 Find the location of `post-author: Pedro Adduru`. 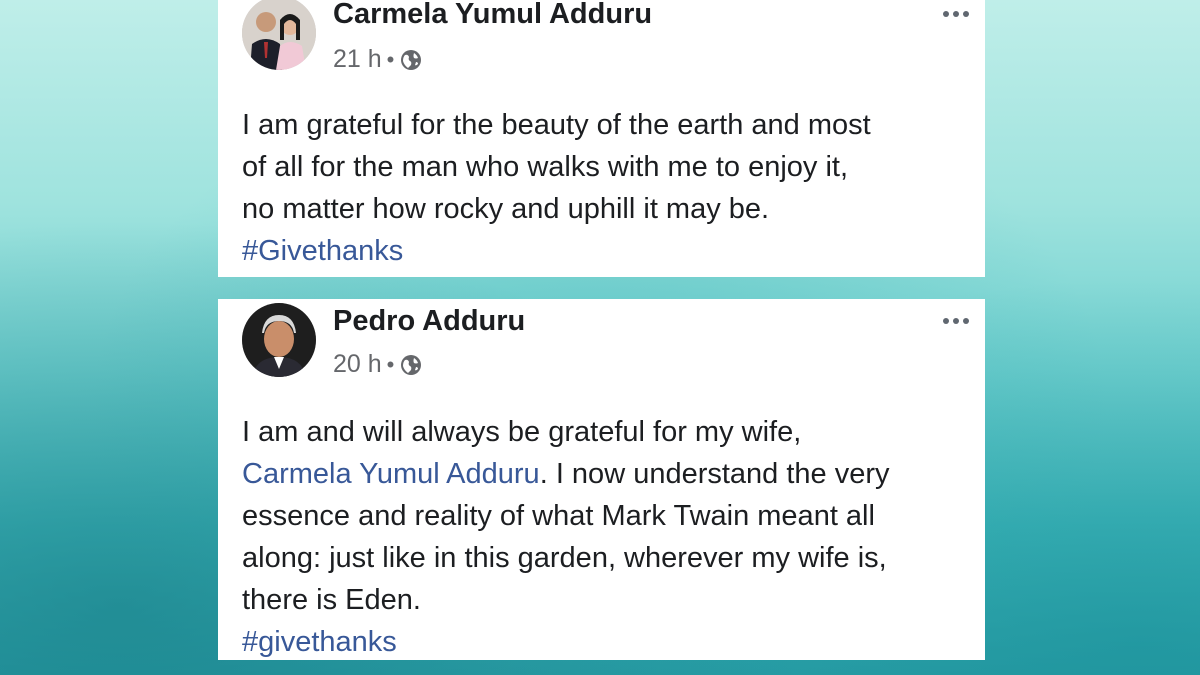

post-author: Pedro Adduru is located at coordinates (429, 321).